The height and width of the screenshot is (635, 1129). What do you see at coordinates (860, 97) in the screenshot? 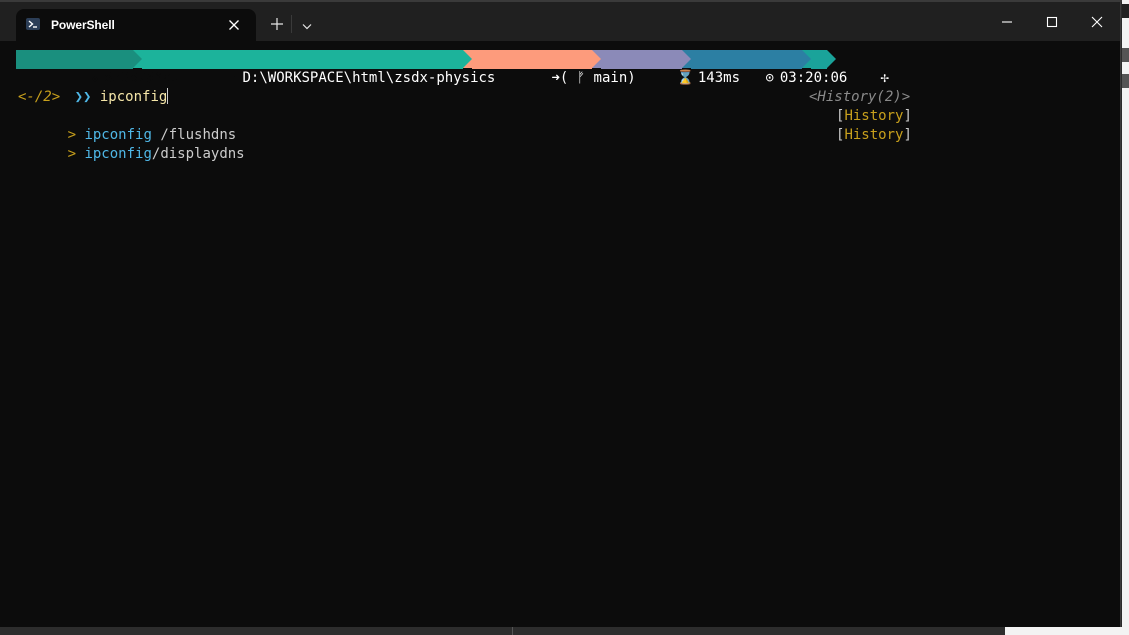
I see `prediction-source-header: <History(2)>` at bounding box center [860, 97].